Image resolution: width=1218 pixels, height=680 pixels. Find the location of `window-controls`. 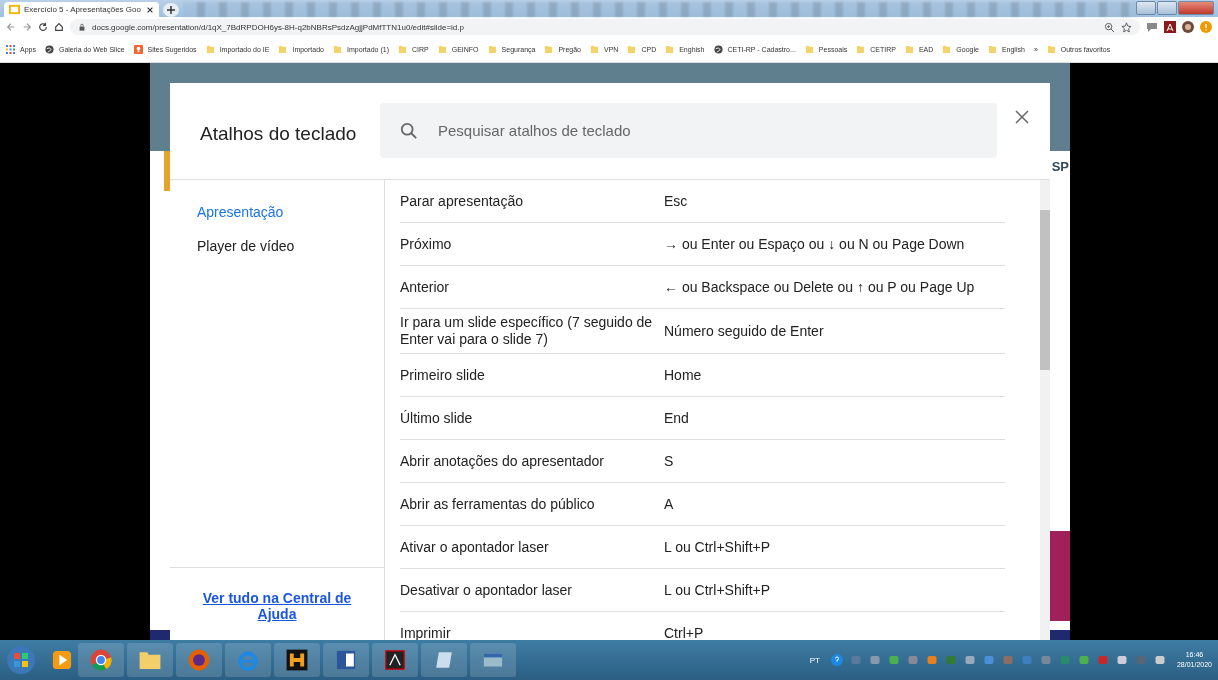

window-controls is located at coordinates (1175, 8).